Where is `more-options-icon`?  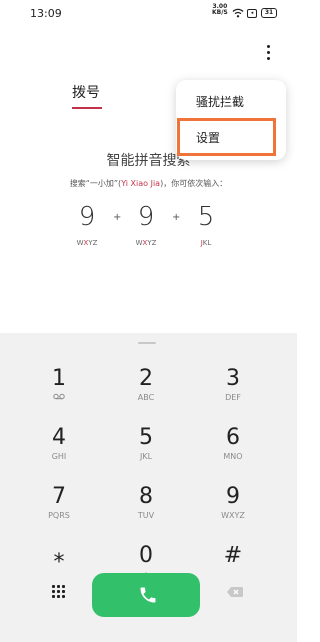 more-options-icon is located at coordinates (268, 54).